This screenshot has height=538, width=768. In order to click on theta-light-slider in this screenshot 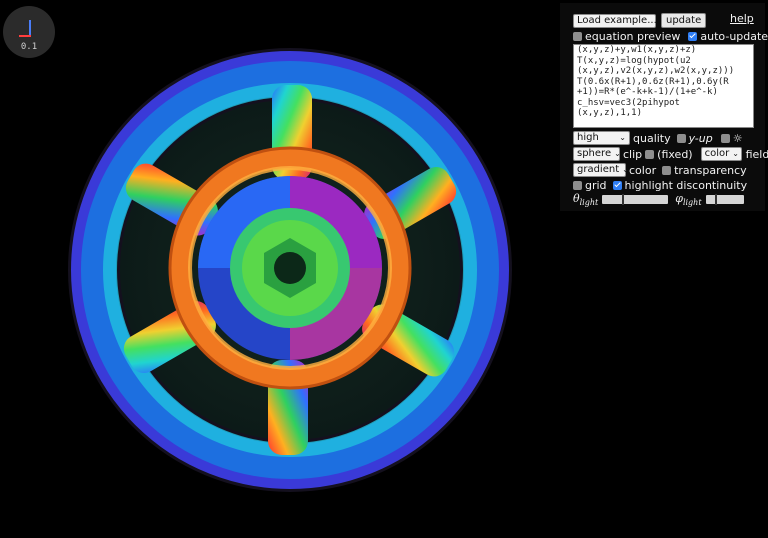, I will do `click(635, 200)`.